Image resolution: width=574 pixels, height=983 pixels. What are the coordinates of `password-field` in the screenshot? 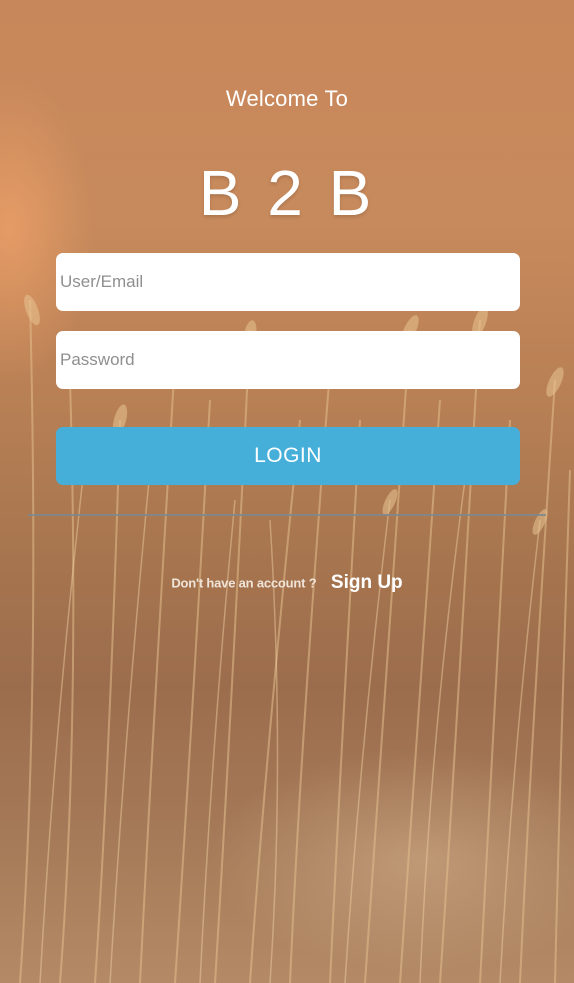 It's located at (288, 360).